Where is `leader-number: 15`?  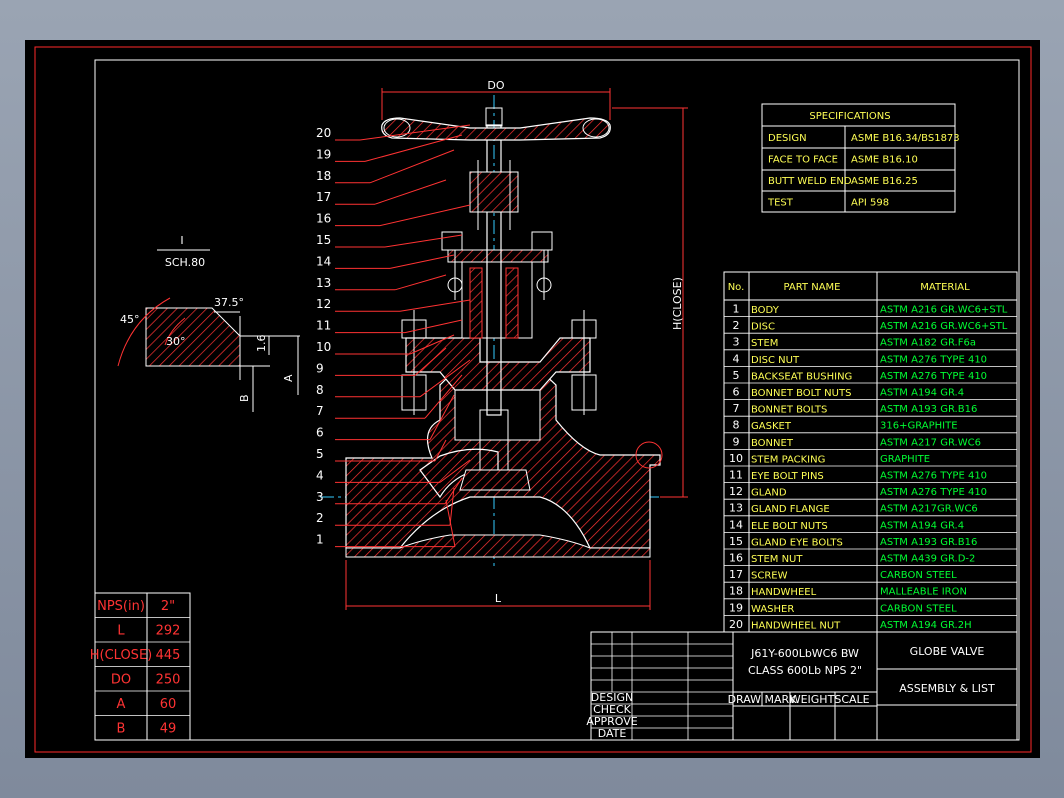 leader-number: 15 is located at coordinates (323, 240).